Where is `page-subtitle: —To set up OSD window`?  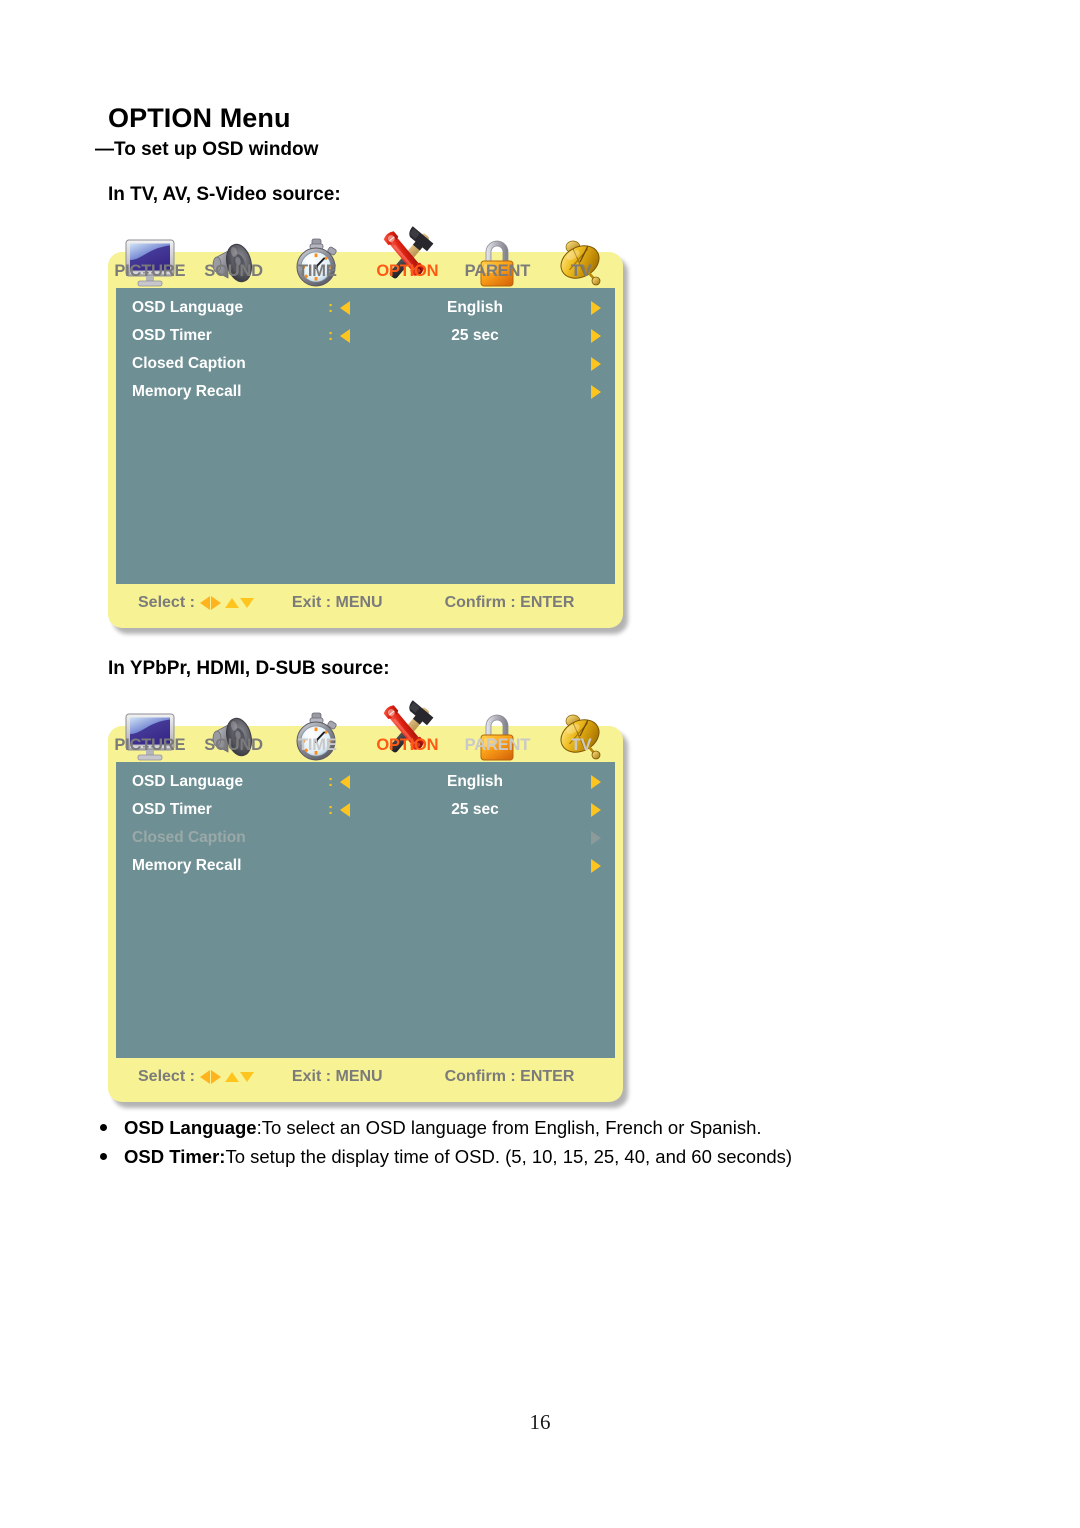 page-subtitle: —To set up OSD window is located at coordinates (207, 149).